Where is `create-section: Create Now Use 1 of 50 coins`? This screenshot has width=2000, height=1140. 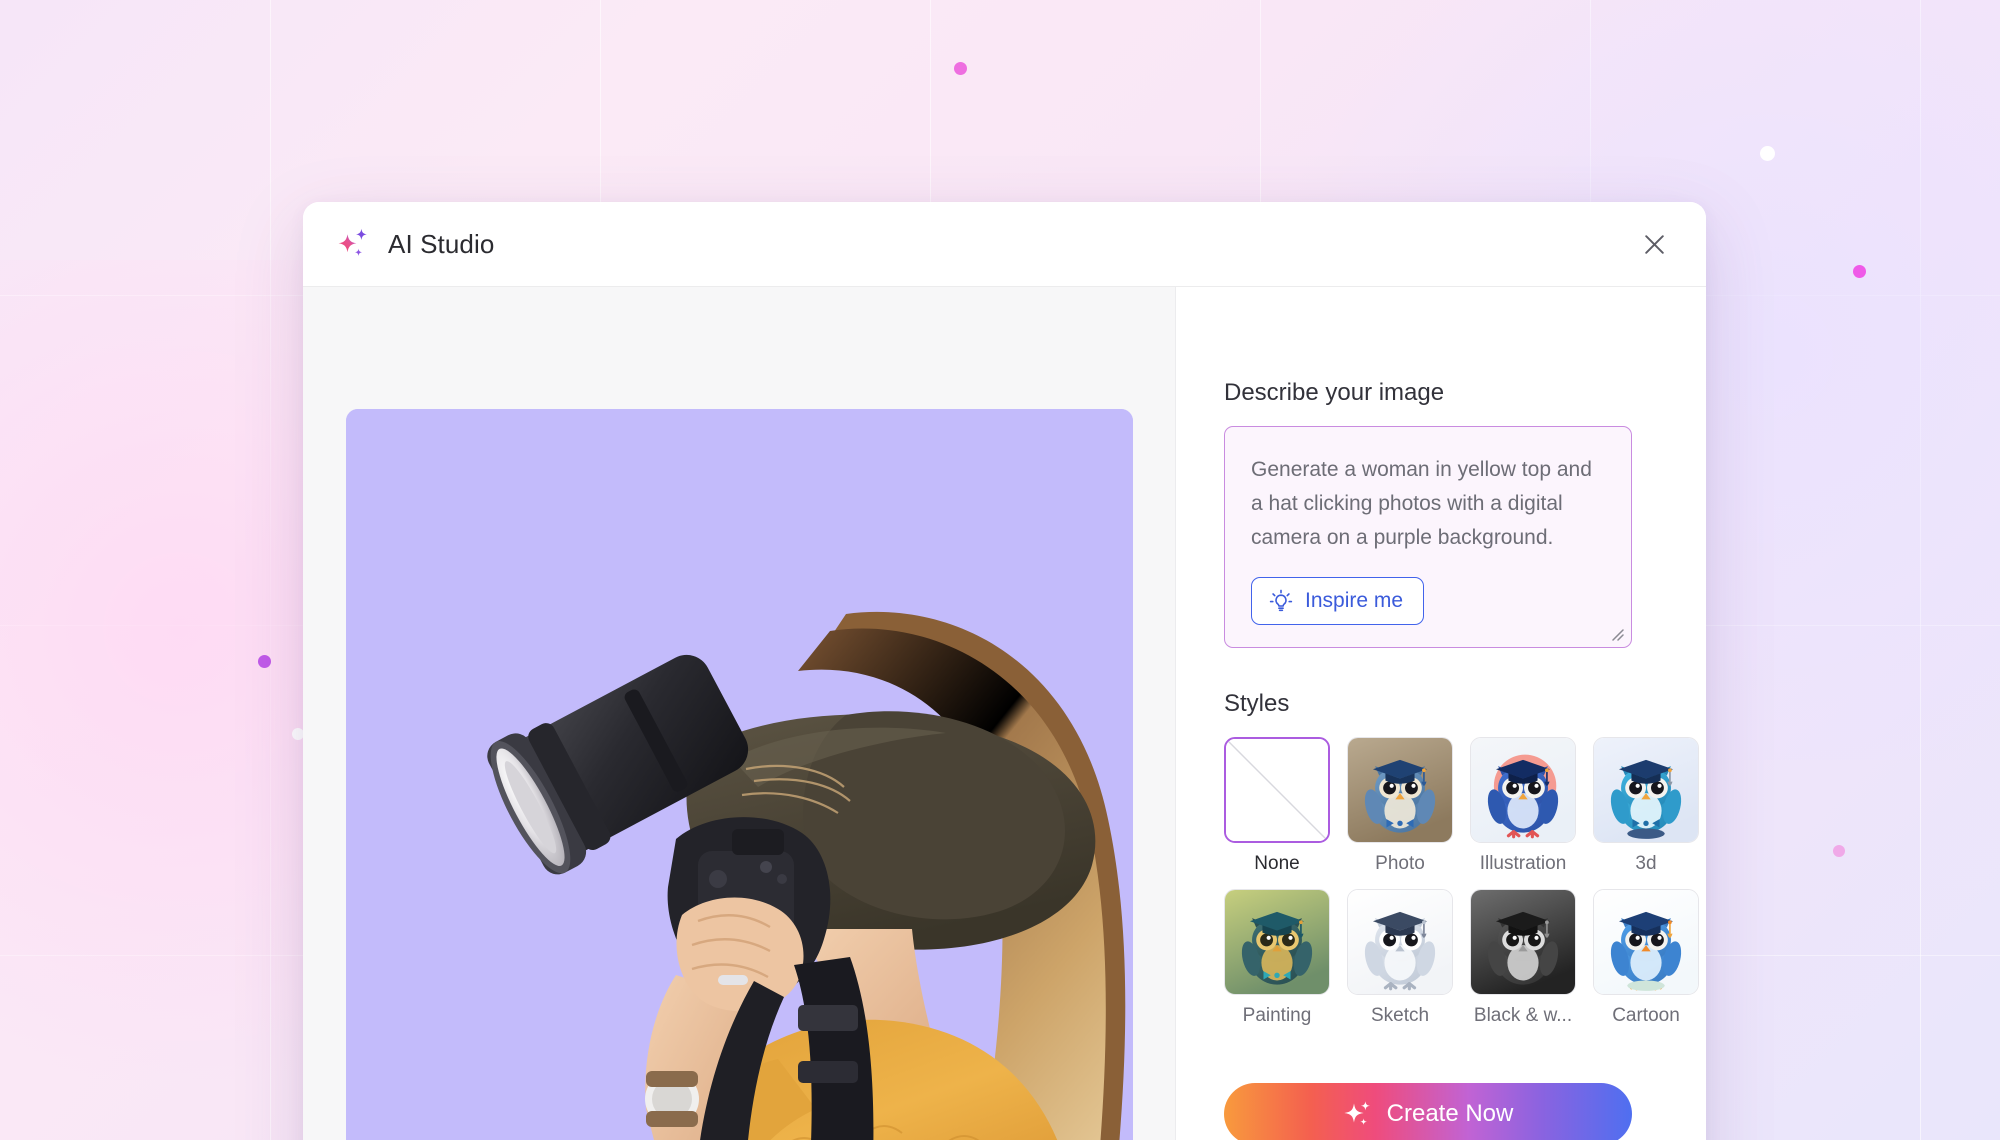 create-section: Create Now Use 1 of 50 coins is located at coordinates (1428, 1111).